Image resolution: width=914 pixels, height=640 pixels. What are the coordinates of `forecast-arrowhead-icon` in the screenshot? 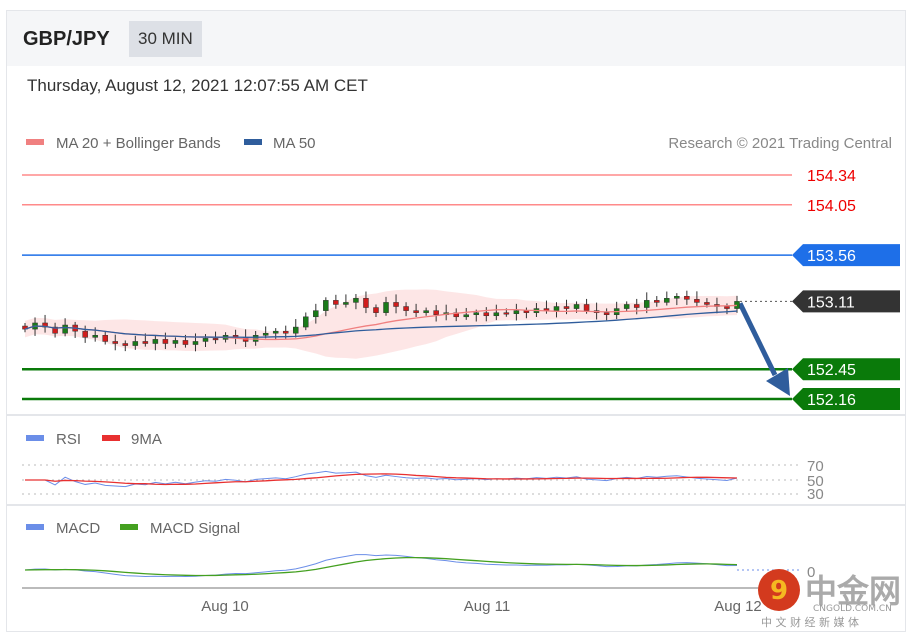 It's located at (778, 382).